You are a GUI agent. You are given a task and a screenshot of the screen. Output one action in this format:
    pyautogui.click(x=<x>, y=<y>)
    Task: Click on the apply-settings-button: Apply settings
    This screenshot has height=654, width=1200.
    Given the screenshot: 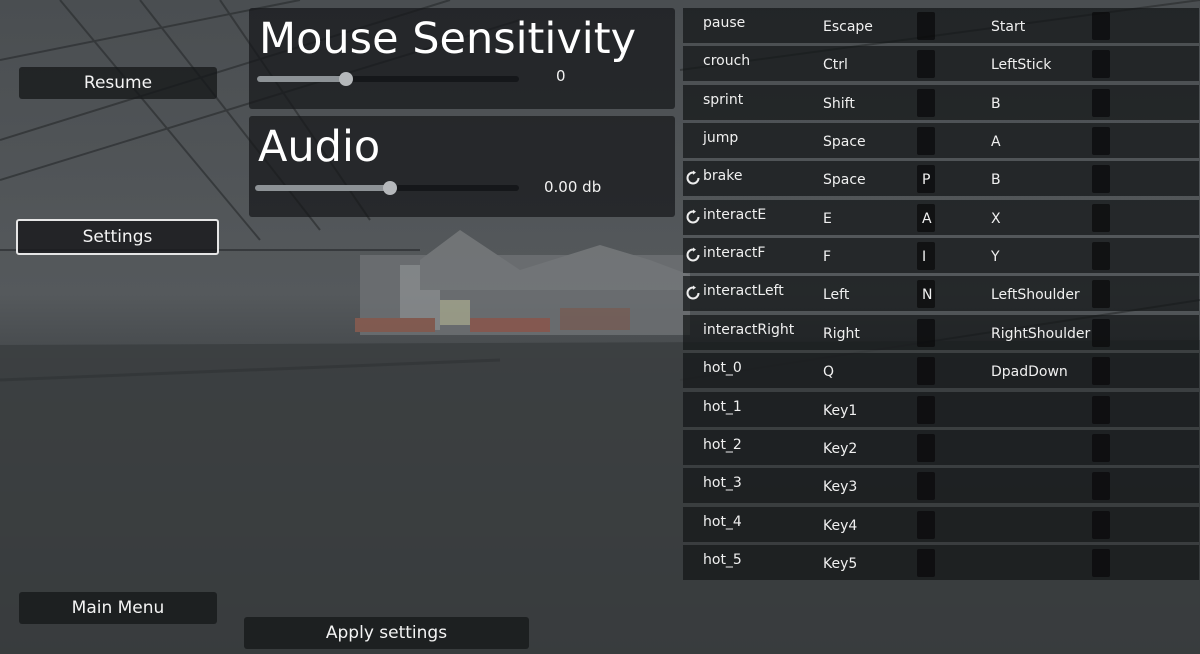 What is the action you would take?
    pyautogui.click(x=386, y=633)
    